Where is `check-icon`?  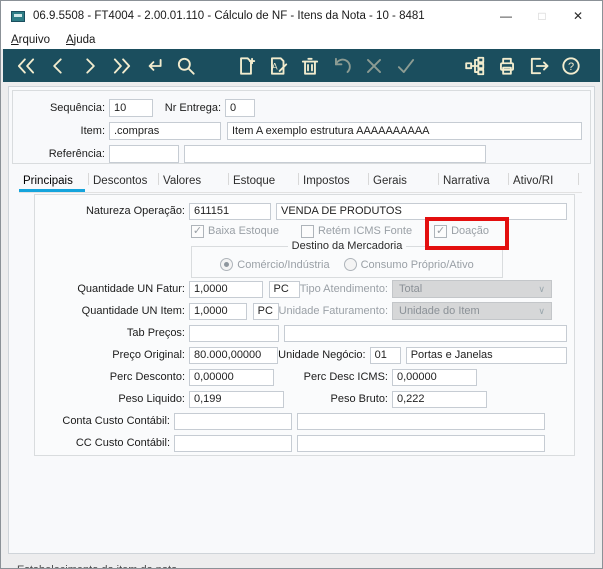 check-icon is located at coordinates (406, 65).